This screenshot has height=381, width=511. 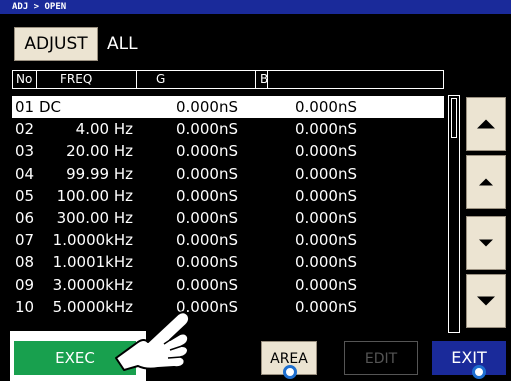 I want to click on exit-callout-marker, so click(x=479, y=372).